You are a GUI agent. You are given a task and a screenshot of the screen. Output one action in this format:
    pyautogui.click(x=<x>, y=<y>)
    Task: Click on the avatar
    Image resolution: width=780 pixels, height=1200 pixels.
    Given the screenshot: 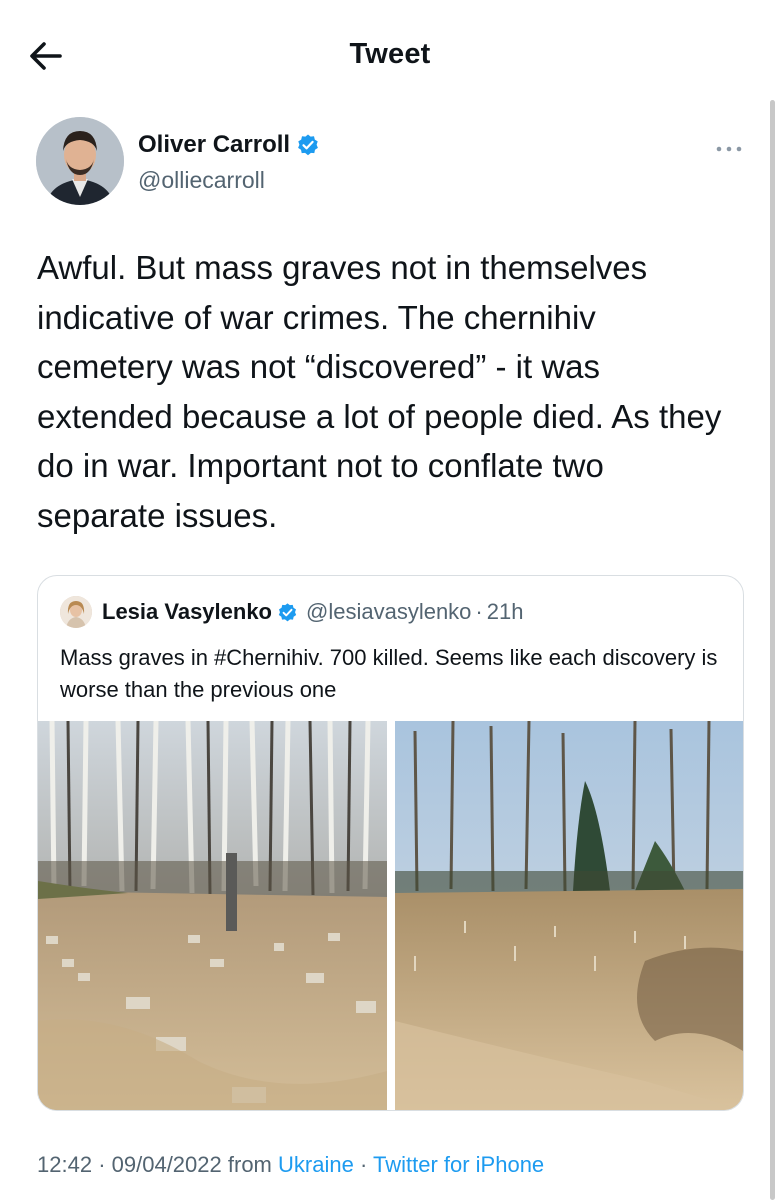 What is the action you would take?
    pyautogui.click(x=80, y=161)
    